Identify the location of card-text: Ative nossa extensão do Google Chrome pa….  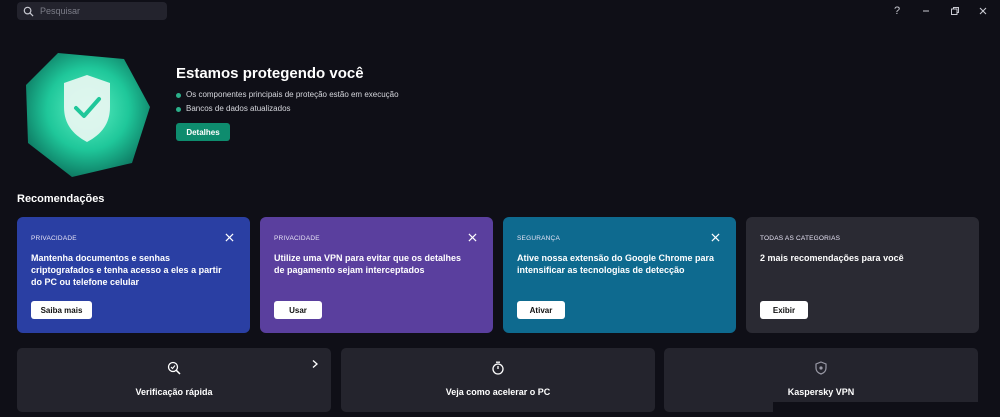
(616, 264).